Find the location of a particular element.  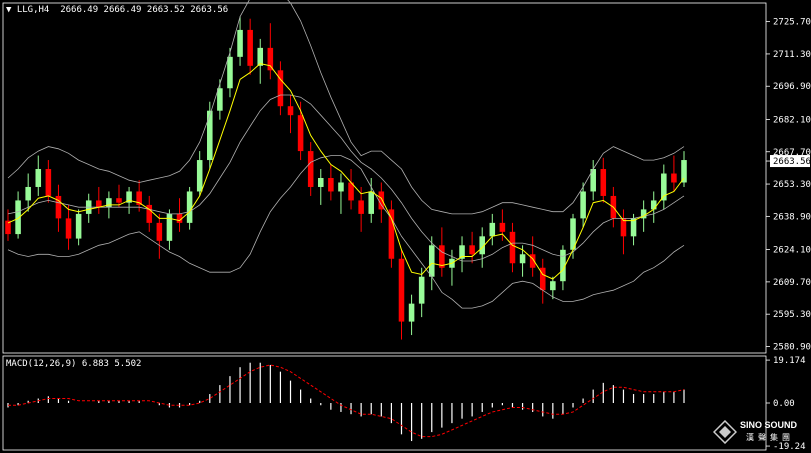

logo-subtitle: 漢聲集團 is located at coordinates (770, 437).